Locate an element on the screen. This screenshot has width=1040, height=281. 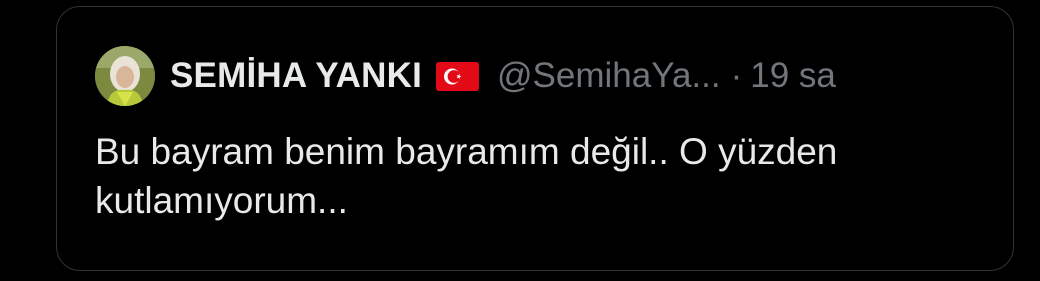
timestamp: 19 sa is located at coordinates (793, 76).